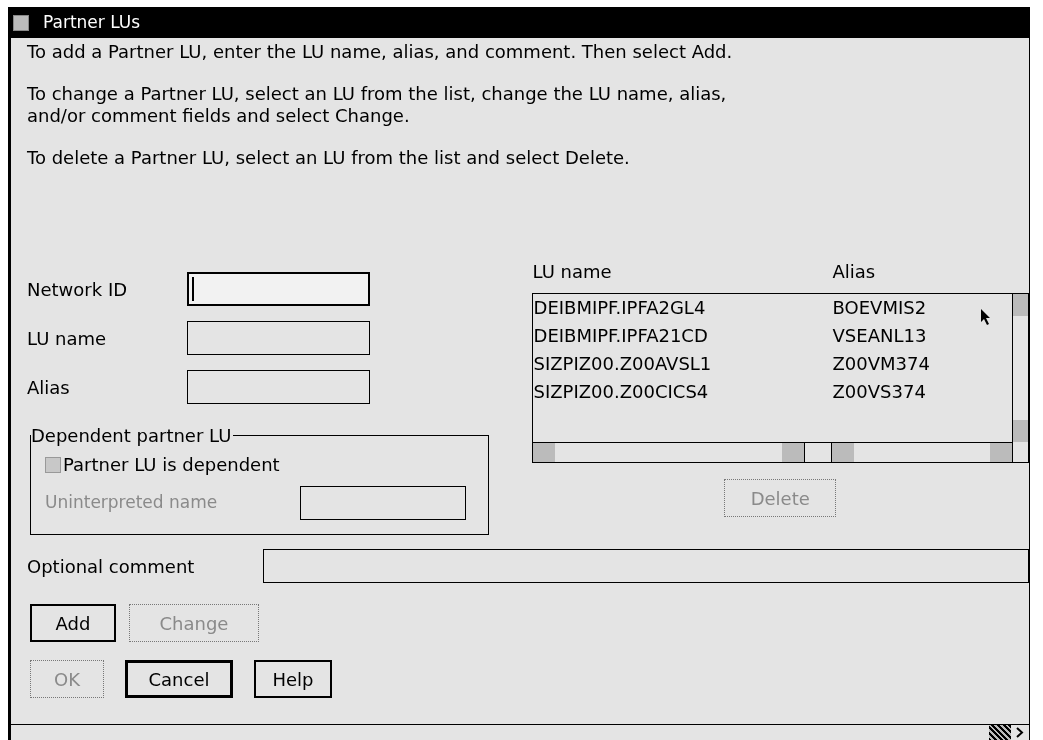 Image resolution: width=1043 pixels, height=740 pixels. What do you see at coordinates (772, 392) in the screenshot?
I see `list-row: SIZPIZ00.Z00CICS4 Z00VS374` at bounding box center [772, 392].